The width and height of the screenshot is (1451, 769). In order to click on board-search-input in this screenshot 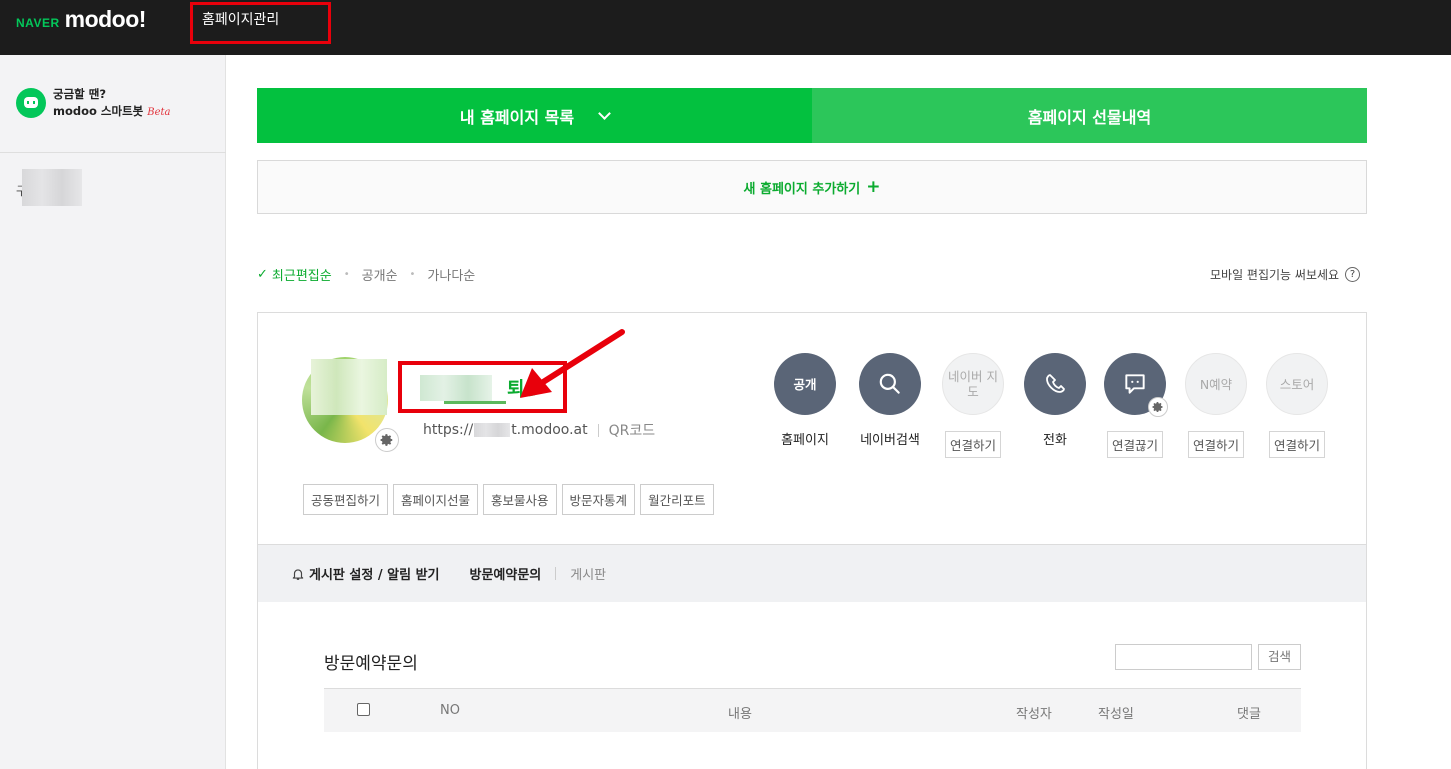, I will do `click(1183, 657)`.